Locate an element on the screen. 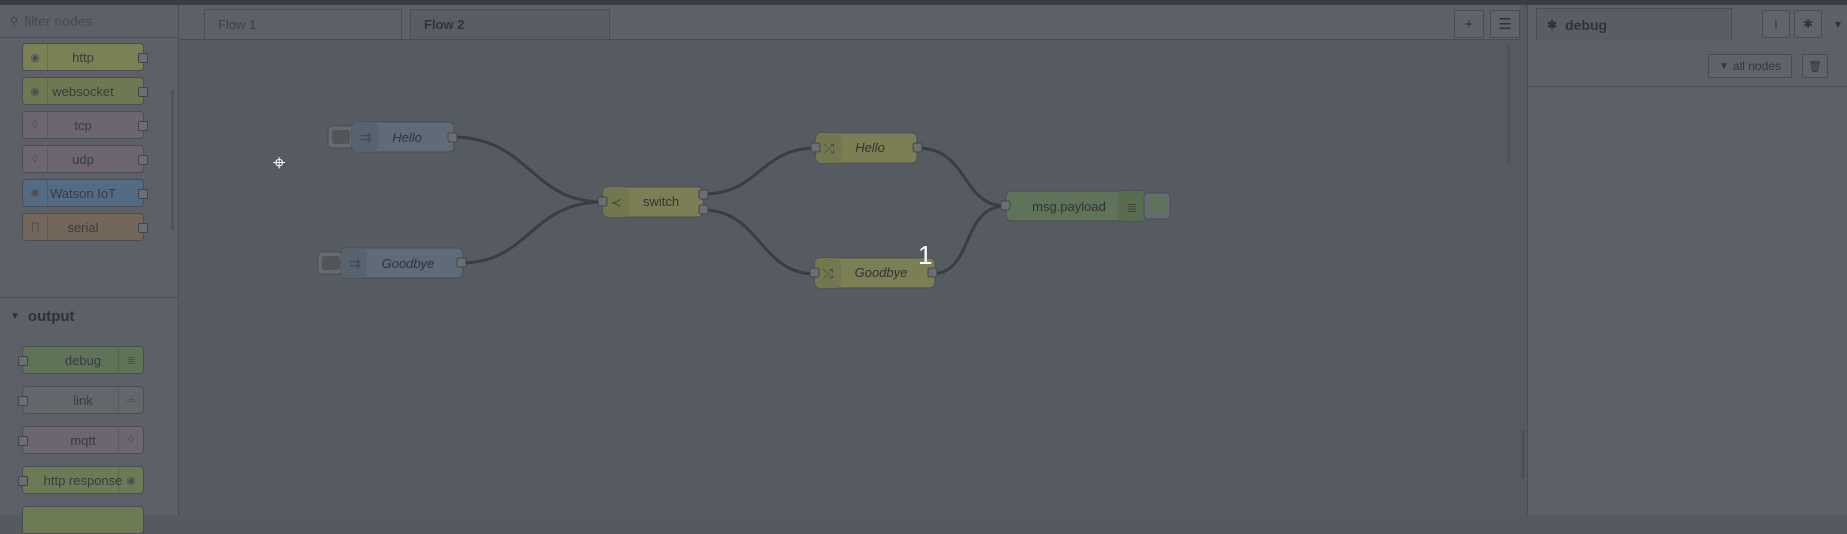 Image resolution: width=1847 pixels, height=534 pixels. info-icon: i is located at coordinates (1776, 24).